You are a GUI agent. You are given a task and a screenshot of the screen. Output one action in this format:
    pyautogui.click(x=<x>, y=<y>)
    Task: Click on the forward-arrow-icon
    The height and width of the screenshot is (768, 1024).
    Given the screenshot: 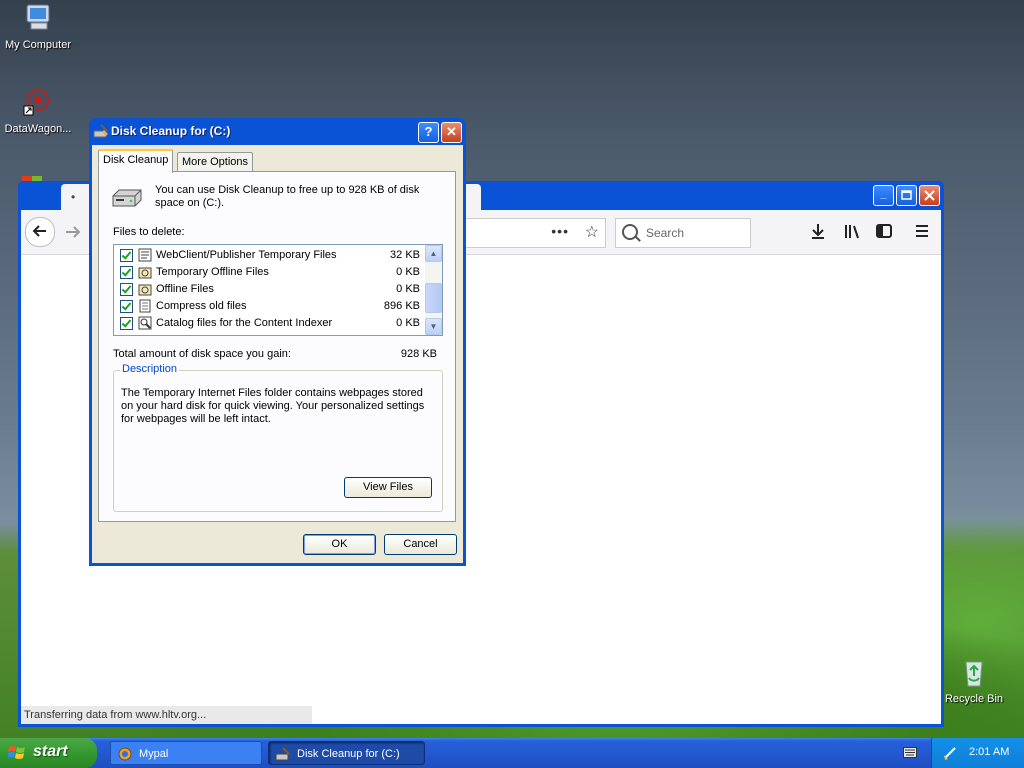 What is the action you would take?
    pyautogui.click(x=73, y=232)
    